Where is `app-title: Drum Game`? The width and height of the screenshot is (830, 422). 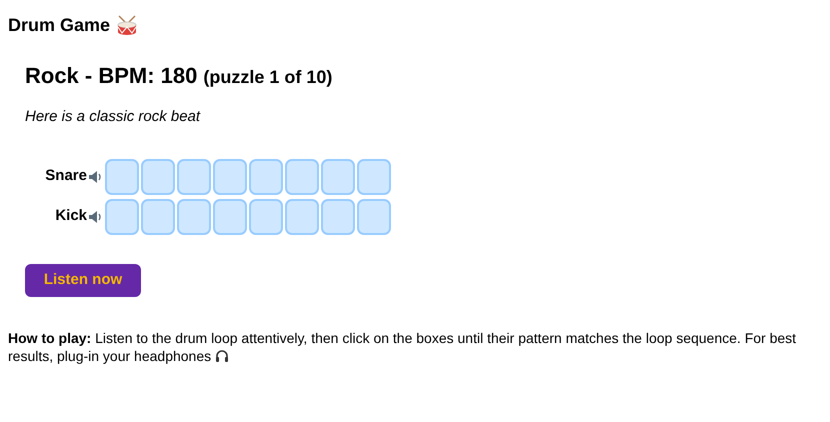 app-title: Drum Game is located at coordinates (59, 25).